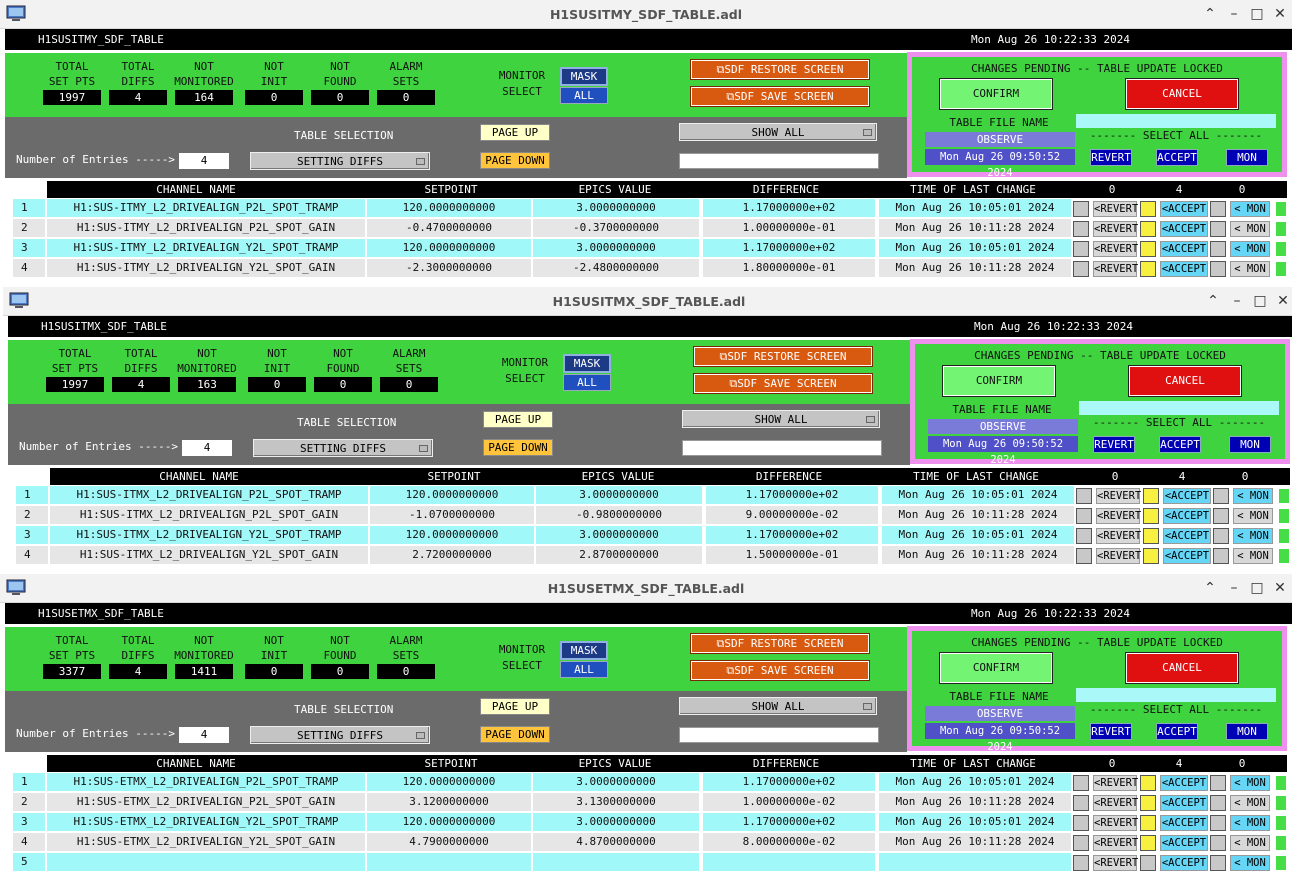  What do you see at coordinates (584, 650) in the screenshot?
I see `mask-button: MASK` at bounding box center [584, 650].